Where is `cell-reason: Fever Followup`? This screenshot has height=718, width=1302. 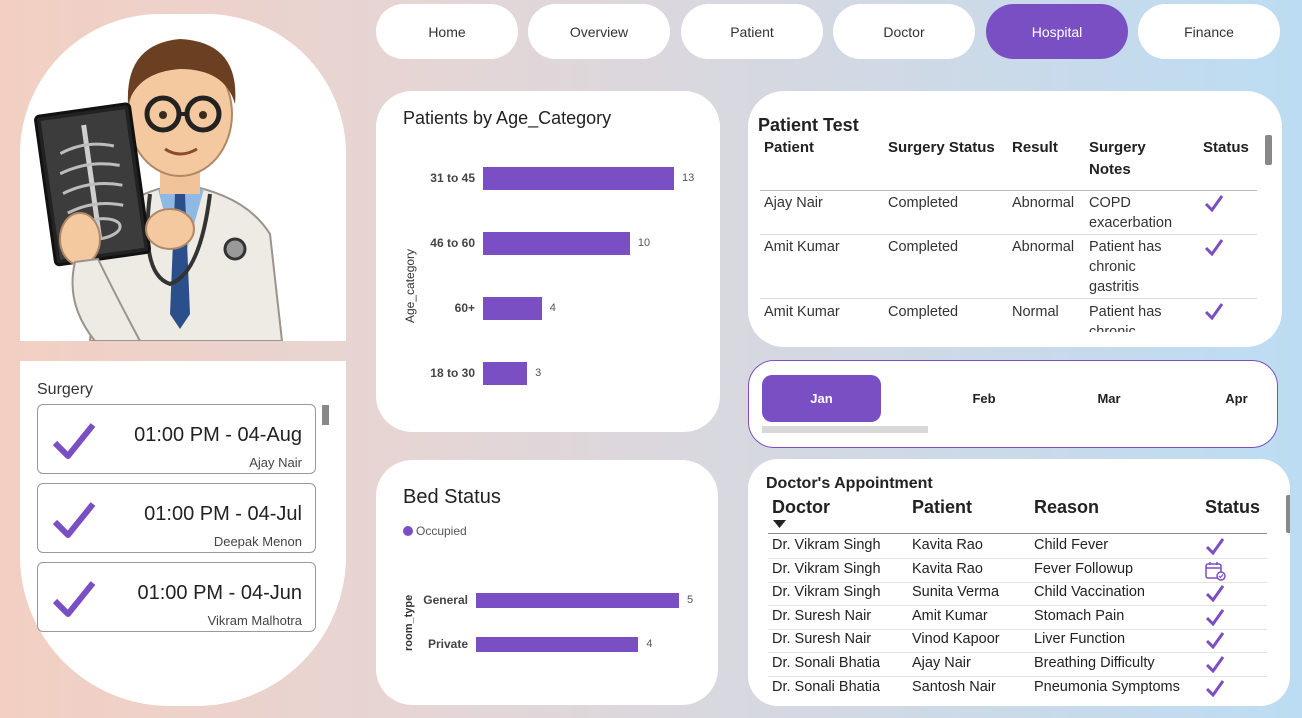
cell-reason: Fever Followup is located at coordinates (1084, 568).